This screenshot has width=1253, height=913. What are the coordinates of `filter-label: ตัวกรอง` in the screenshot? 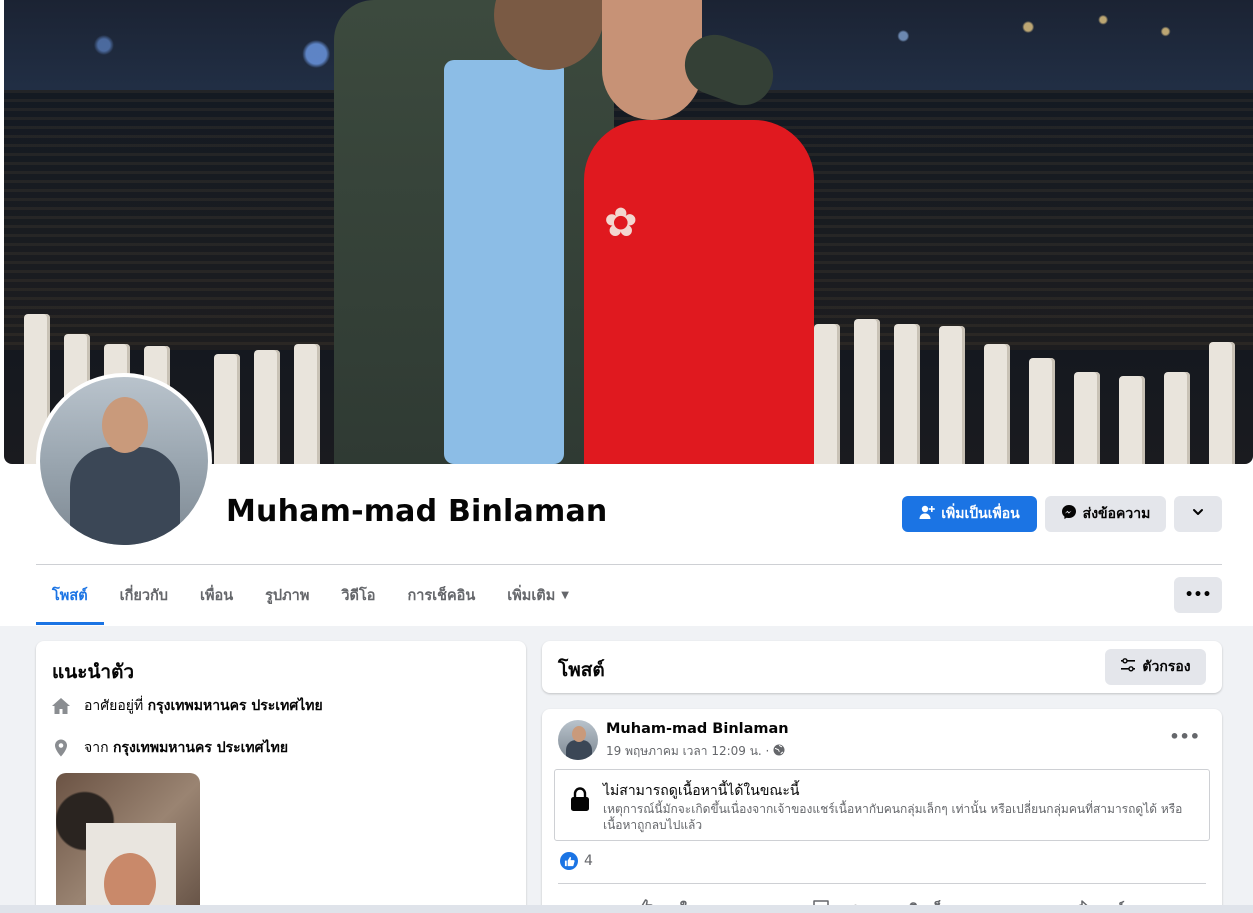 It's located at (1166, 667).